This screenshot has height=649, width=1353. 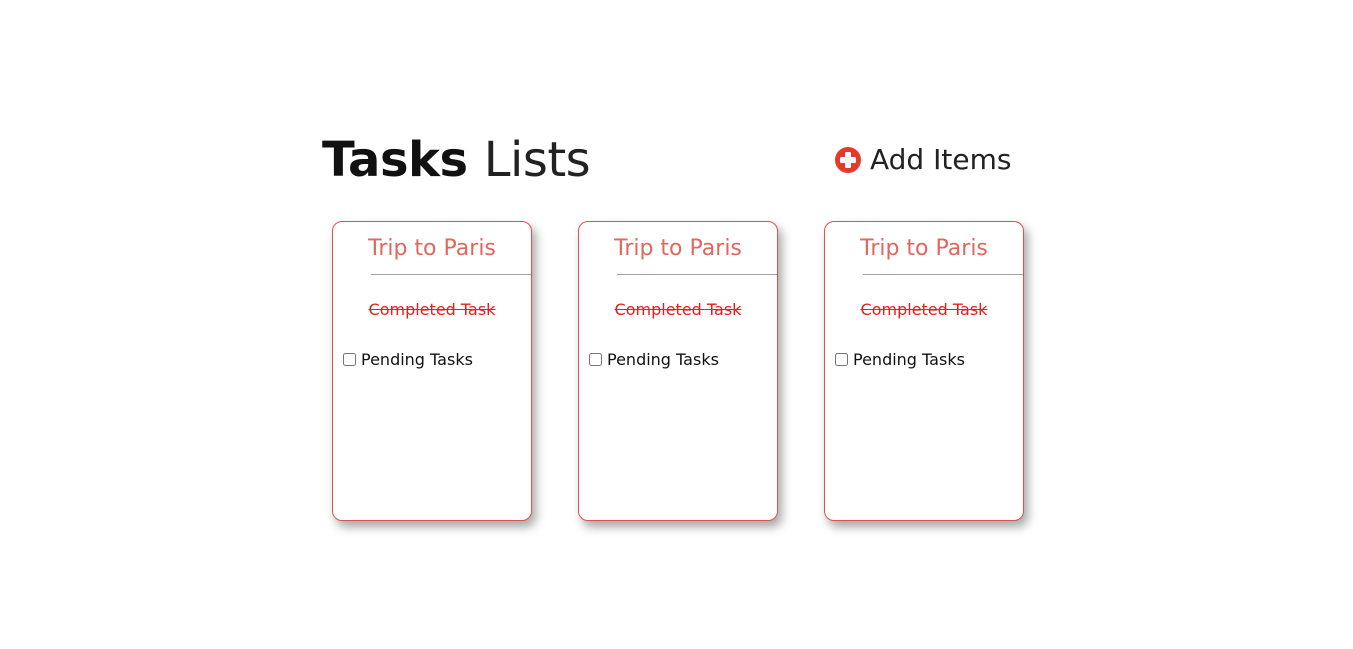 I want to click on page-title-light: Lists, so click(x=537, y=160).